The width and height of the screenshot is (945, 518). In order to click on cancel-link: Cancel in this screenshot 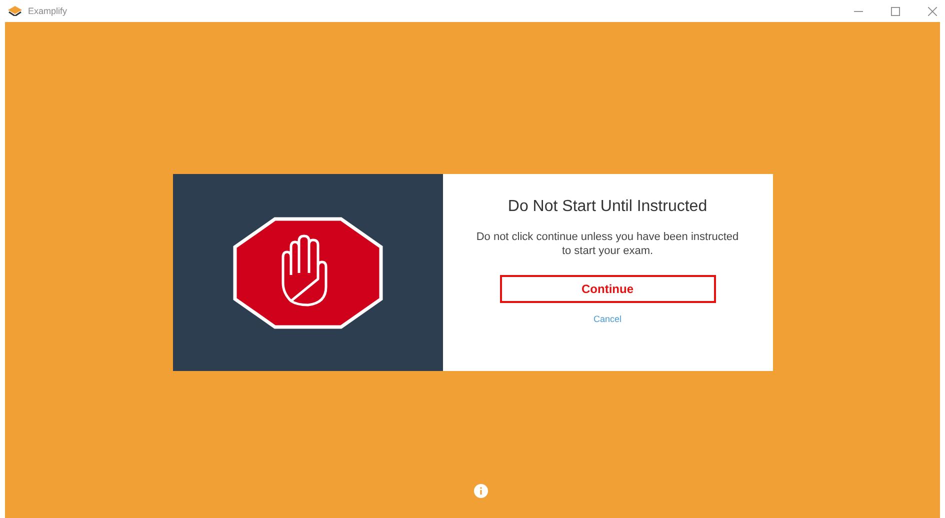, I will do `click(607, 319)`.